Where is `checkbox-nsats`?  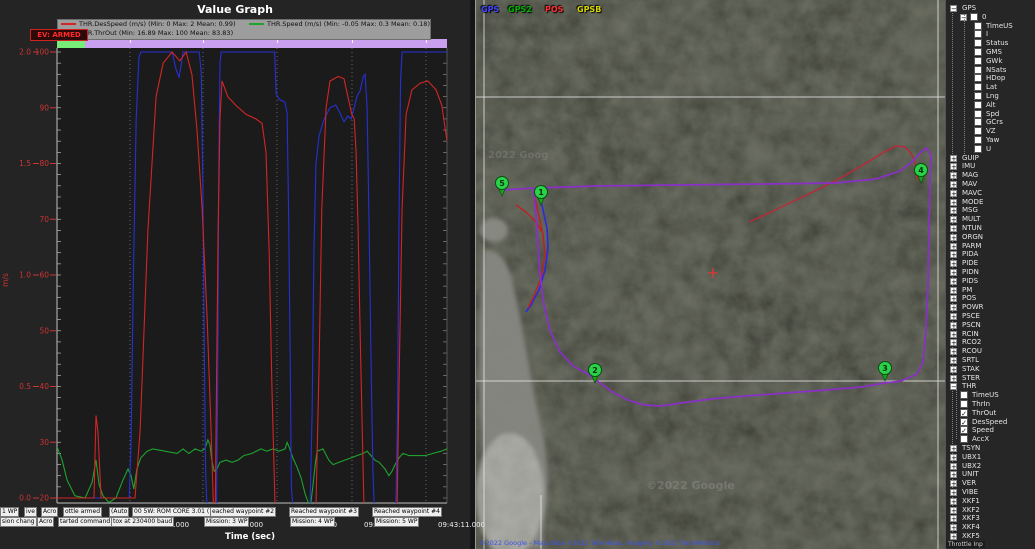
checkbox-nsats is located at coordinates (978, 69).